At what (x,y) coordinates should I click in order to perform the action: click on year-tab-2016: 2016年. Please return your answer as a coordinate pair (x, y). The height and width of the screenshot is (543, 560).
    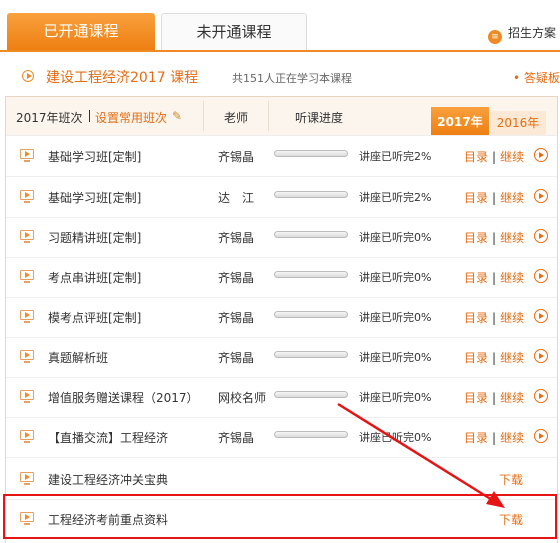
    Looking at the image, I should click on (518, 123).